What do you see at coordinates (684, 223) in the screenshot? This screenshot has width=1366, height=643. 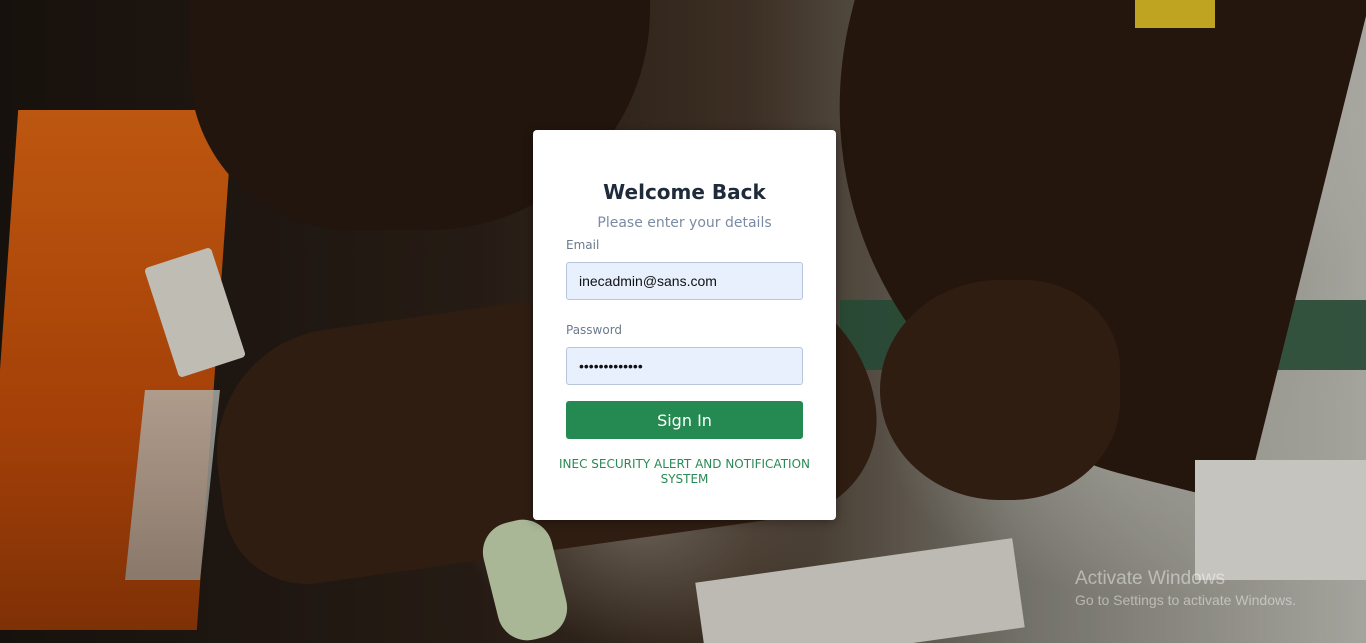 I see `login-subtitle: Please enter your details` at bounding box center [684, 223].